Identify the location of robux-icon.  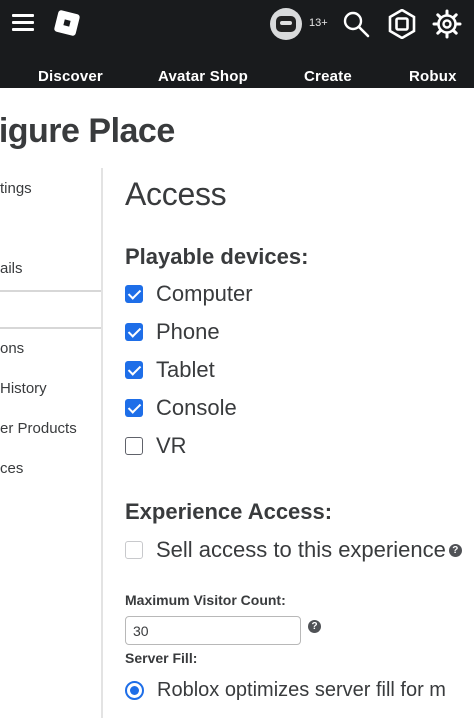
(402, 24).